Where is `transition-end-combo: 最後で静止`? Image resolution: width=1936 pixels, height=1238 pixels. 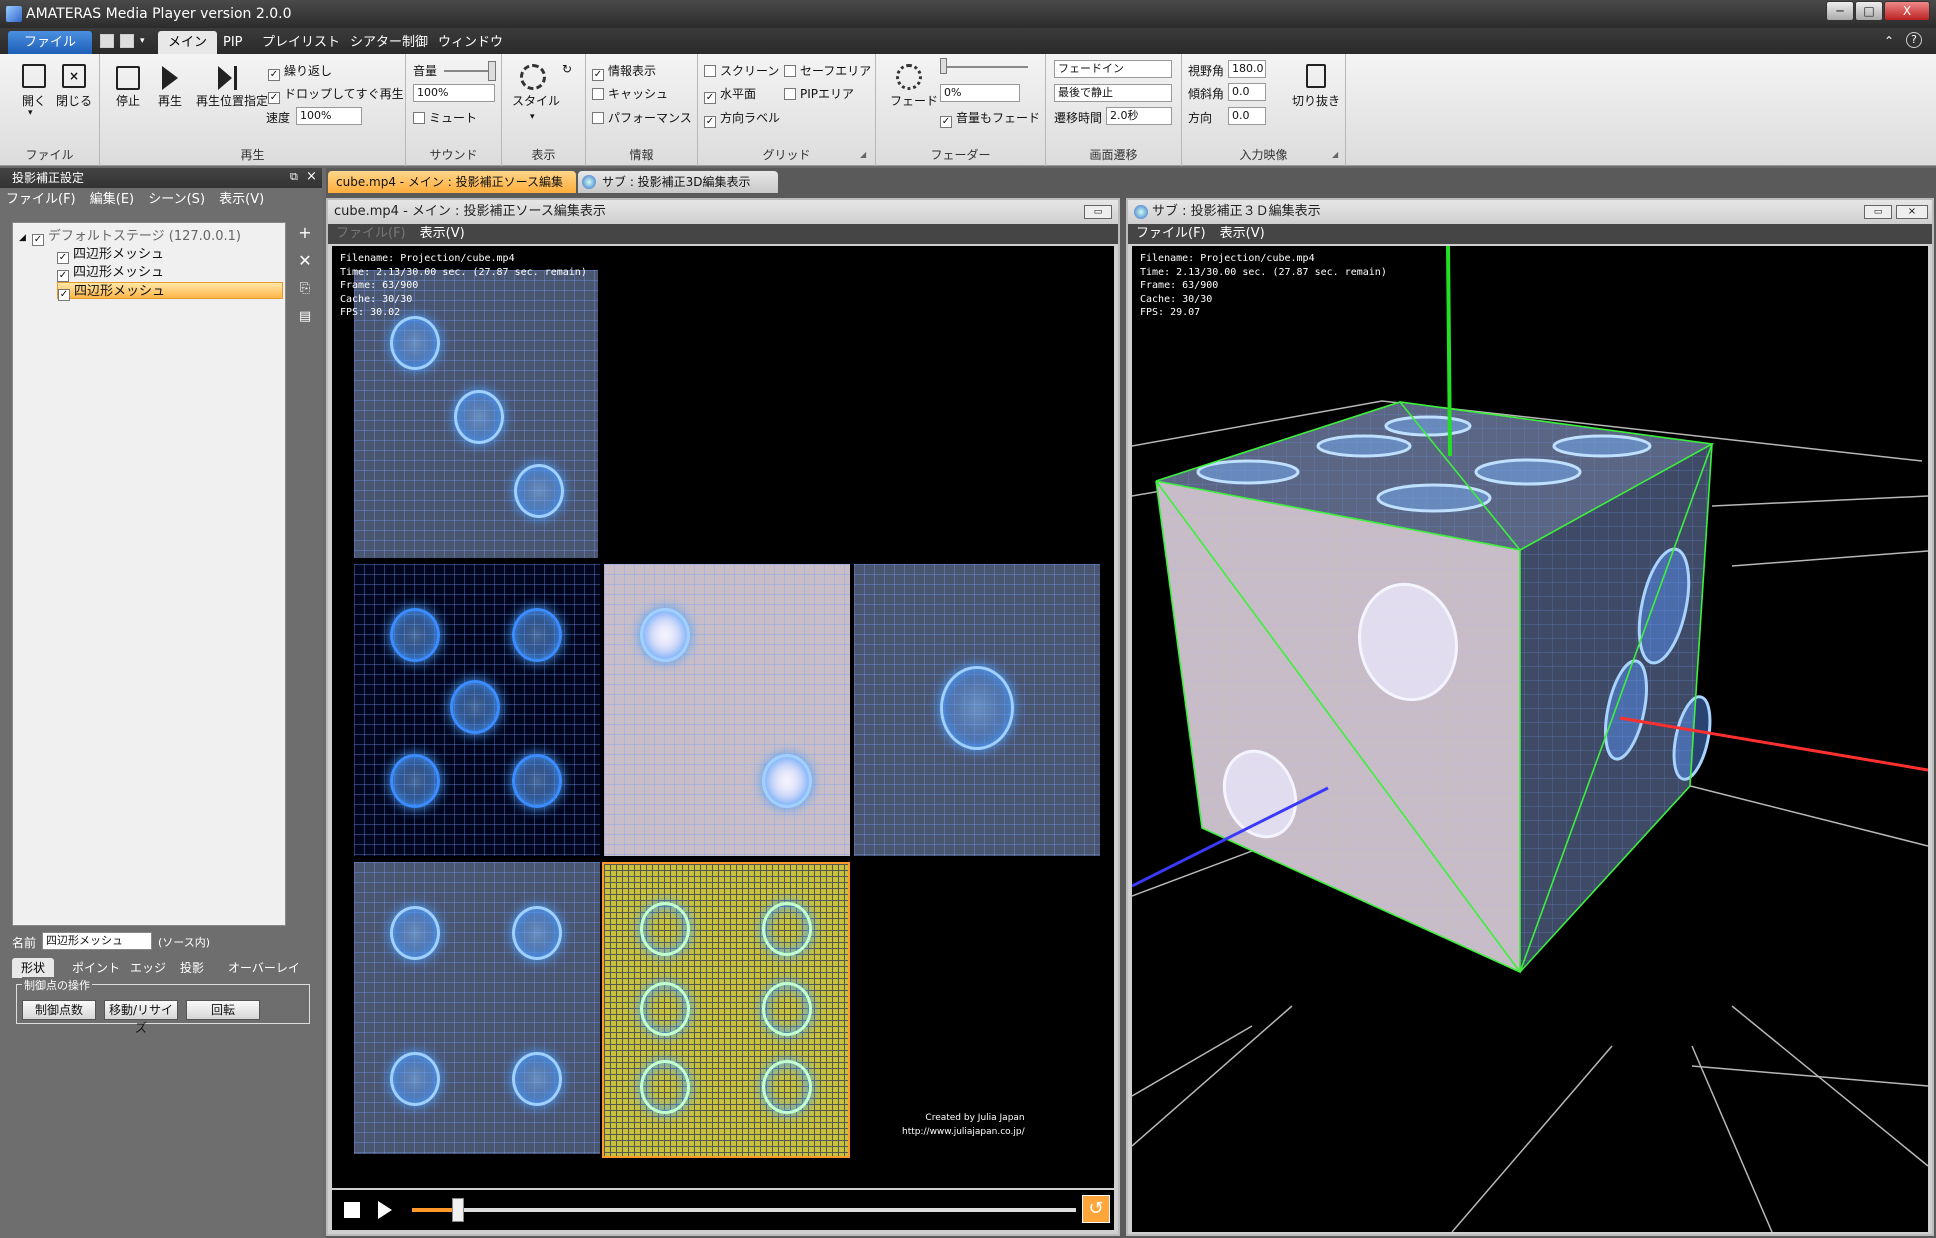
transition-end-combo: 最後で静止 is located at coordinates (1113, 93).